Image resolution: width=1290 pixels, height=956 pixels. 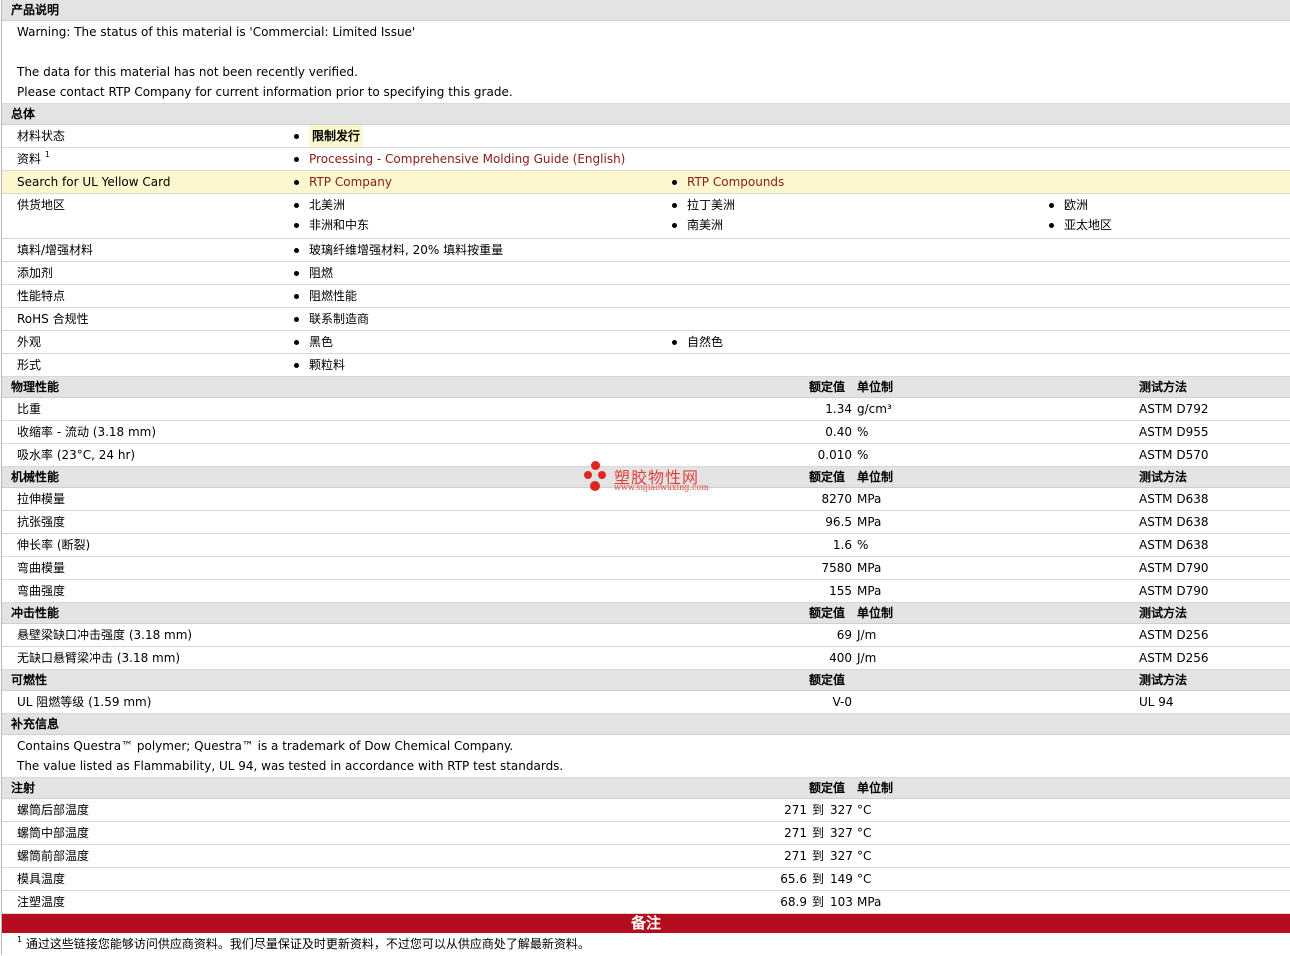 What do you see at coordinates (646, 387) in the screenshot?
I see `section-header-physical: 物理性能 额定值 单位制 测试方法` at bounding box center [646, 387].